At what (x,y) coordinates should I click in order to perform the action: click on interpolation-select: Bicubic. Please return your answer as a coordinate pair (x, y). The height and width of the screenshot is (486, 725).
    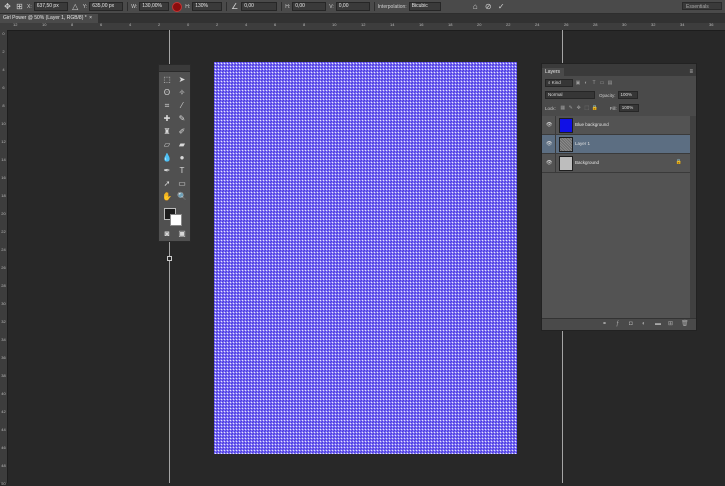
    Looking at the image, I should click on (424, 6).